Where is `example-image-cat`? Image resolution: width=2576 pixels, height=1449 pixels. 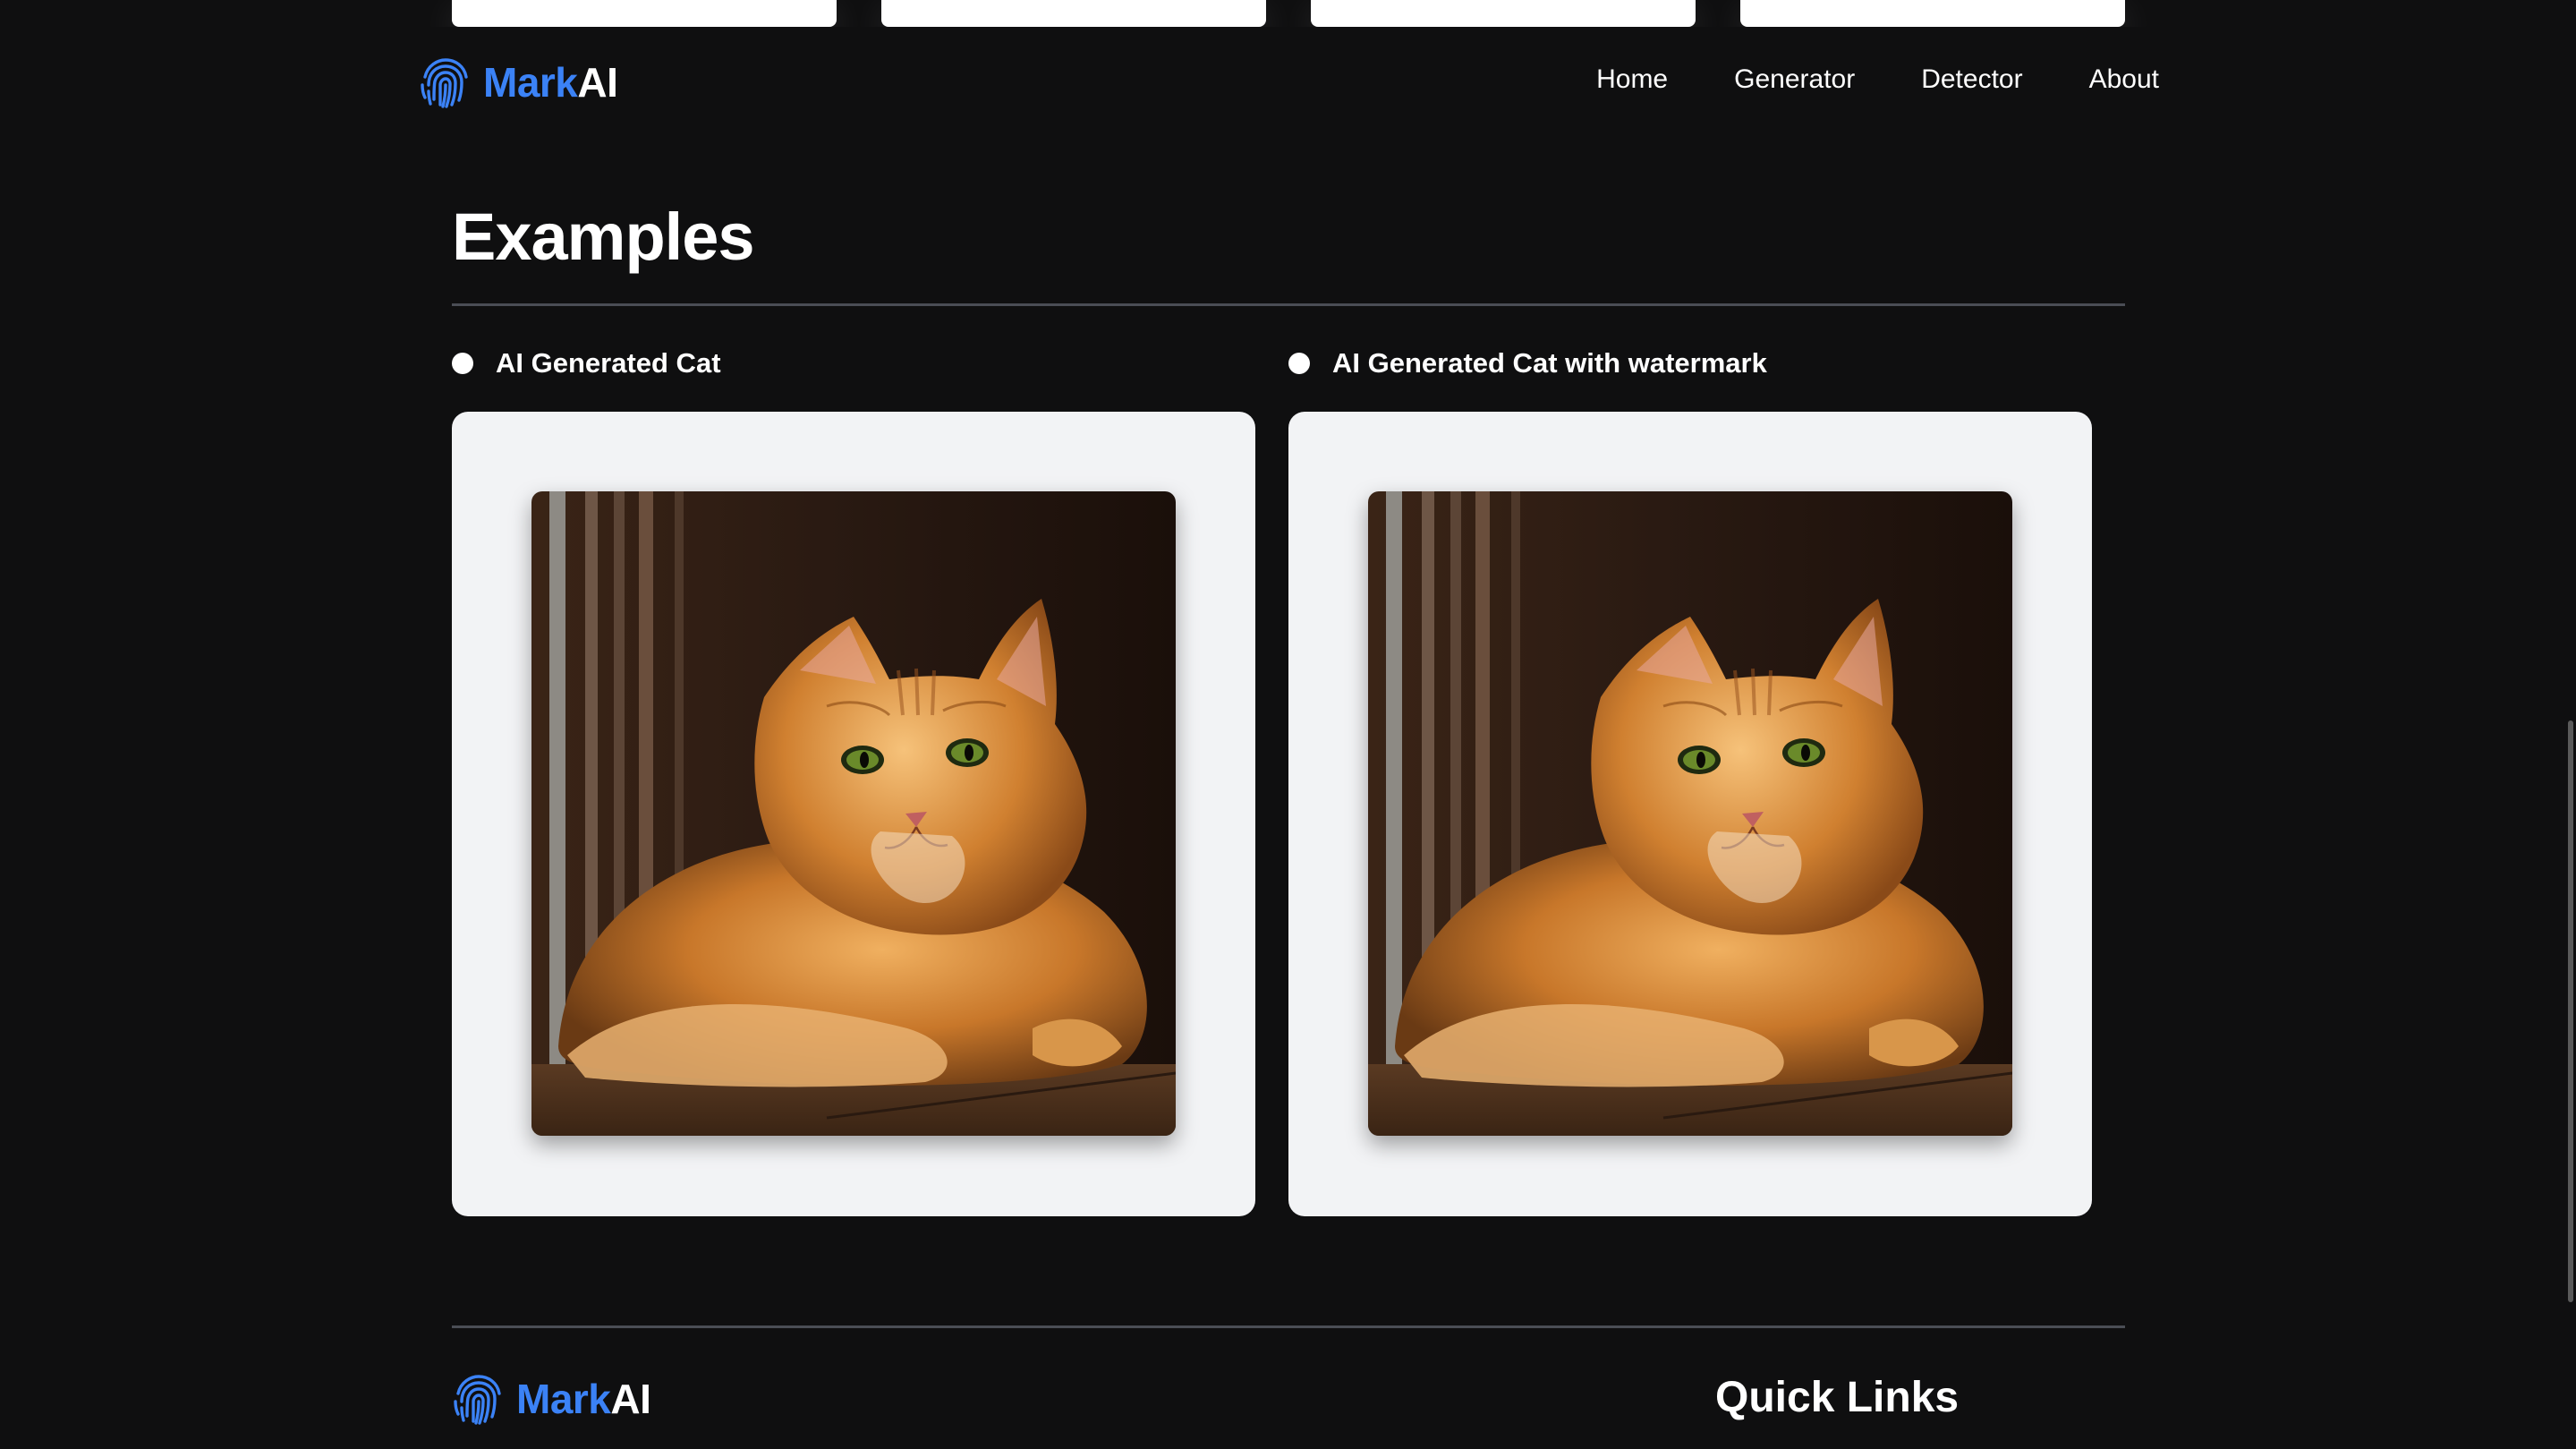 example-image-cat is located at coordinates (853, 813).